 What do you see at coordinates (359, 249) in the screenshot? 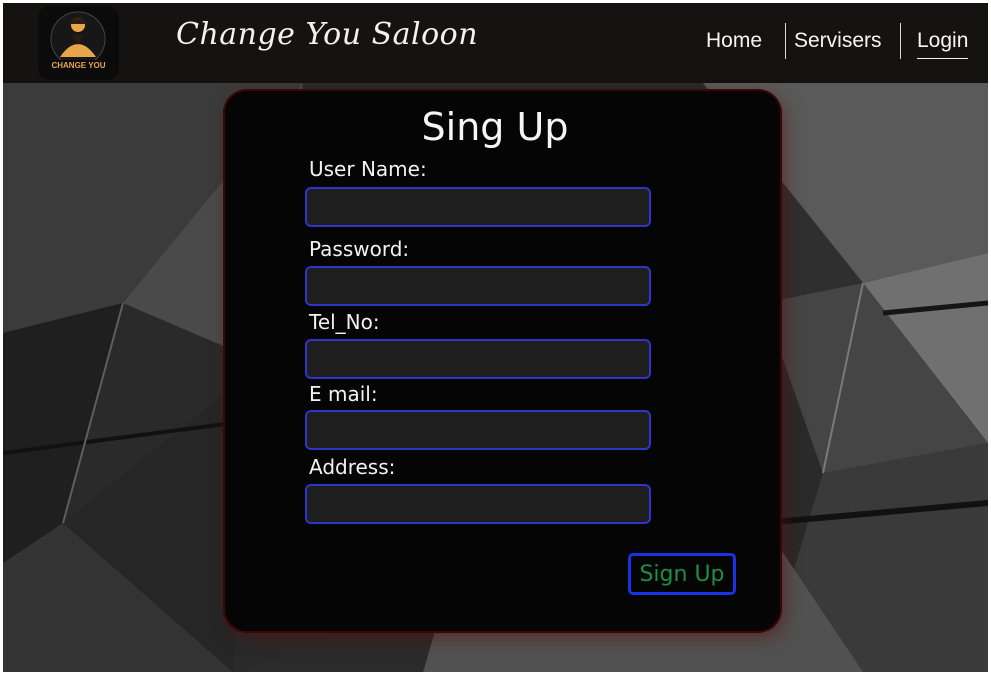
I see `password-label: Password:` at bounding box center [359, 249].